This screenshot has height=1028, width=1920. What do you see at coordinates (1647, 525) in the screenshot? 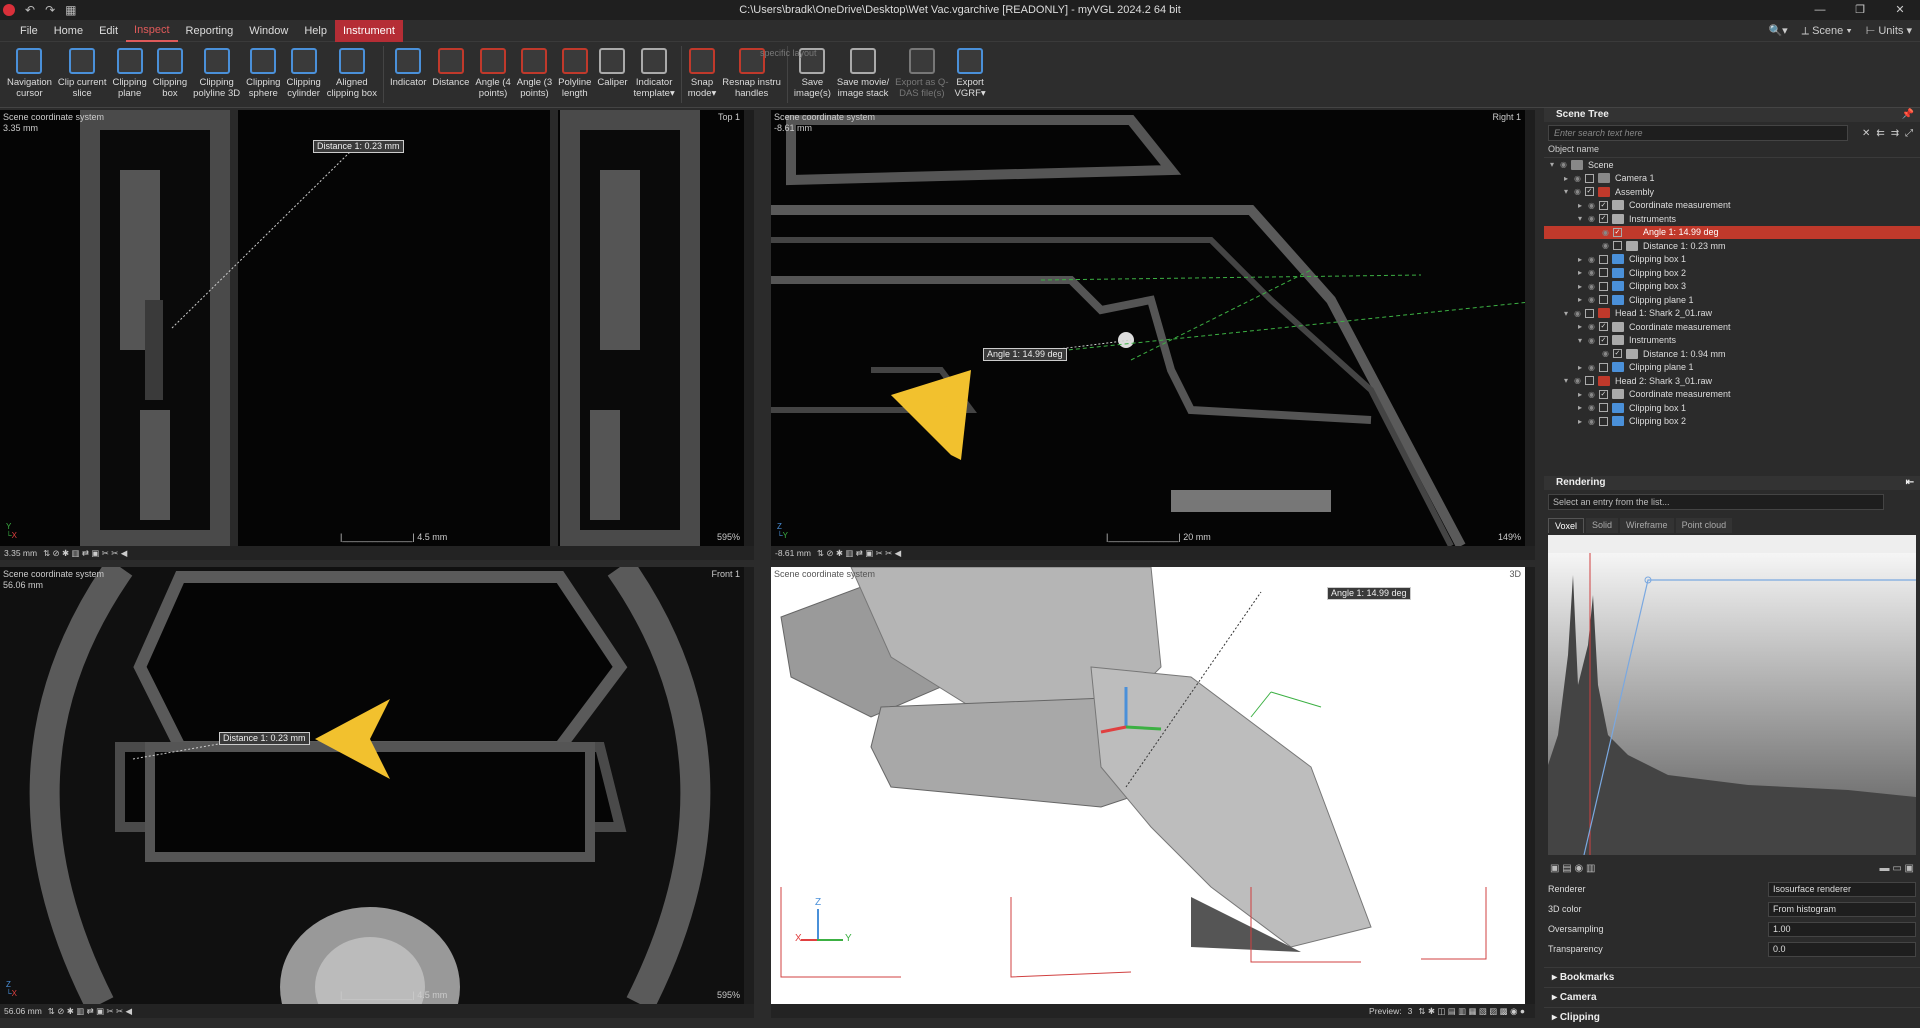
I see `tab-wireframe: Wireframe` at bounding box center [1647, 525].